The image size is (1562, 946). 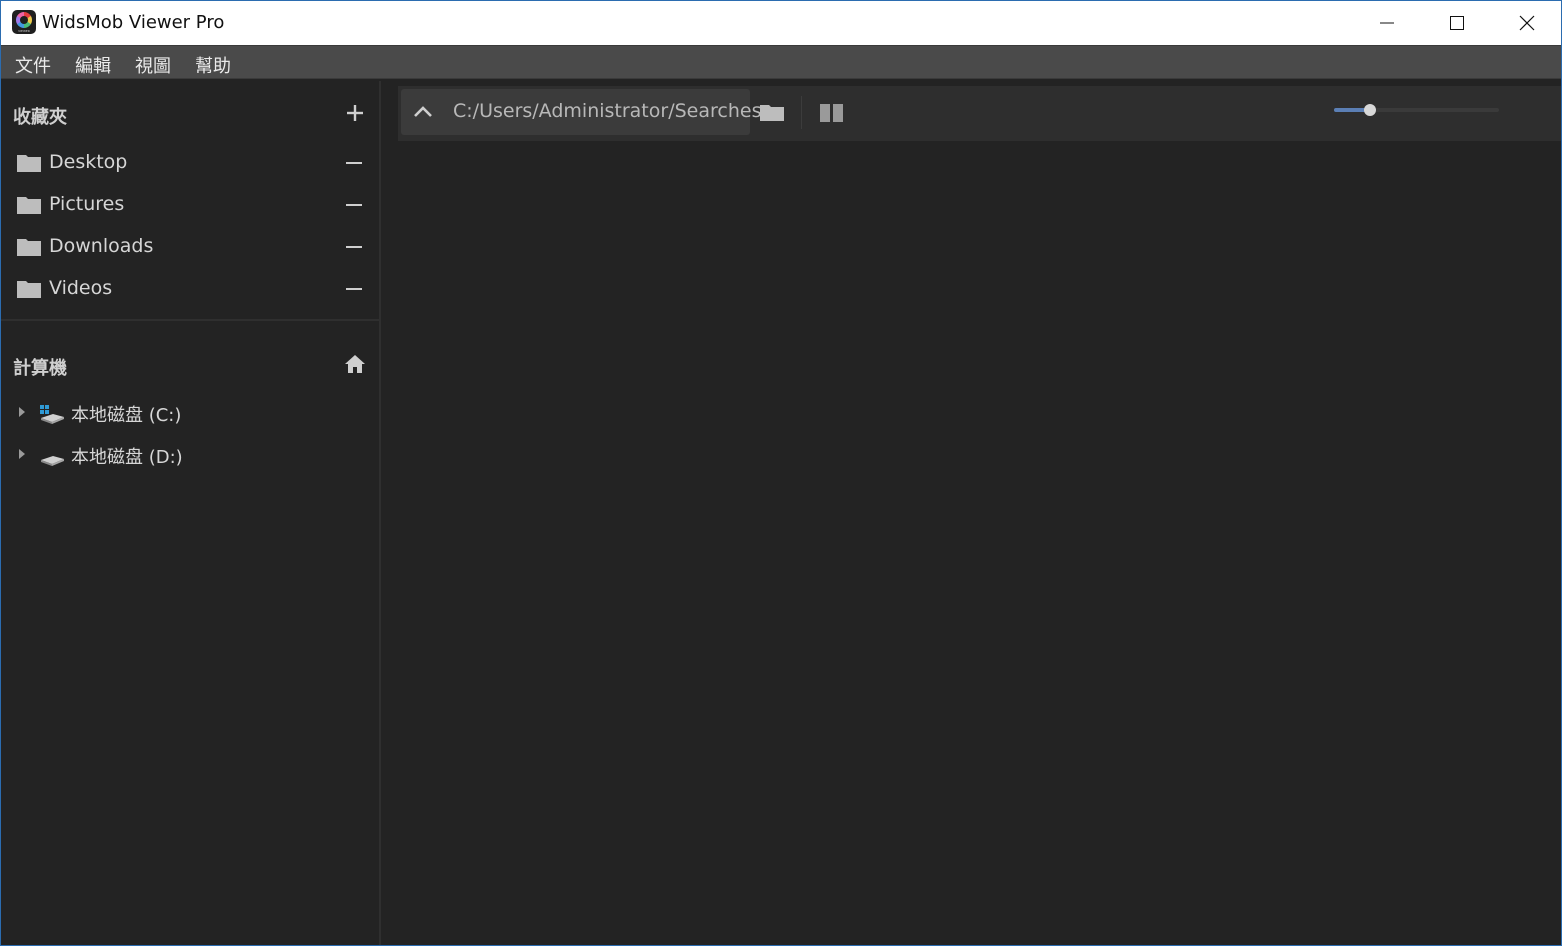 What do you see at coordinates (607, 111) in the screenshot?
I see `current-path: C:/Users/Administrator/Searches` at bounding box center [607, 111].